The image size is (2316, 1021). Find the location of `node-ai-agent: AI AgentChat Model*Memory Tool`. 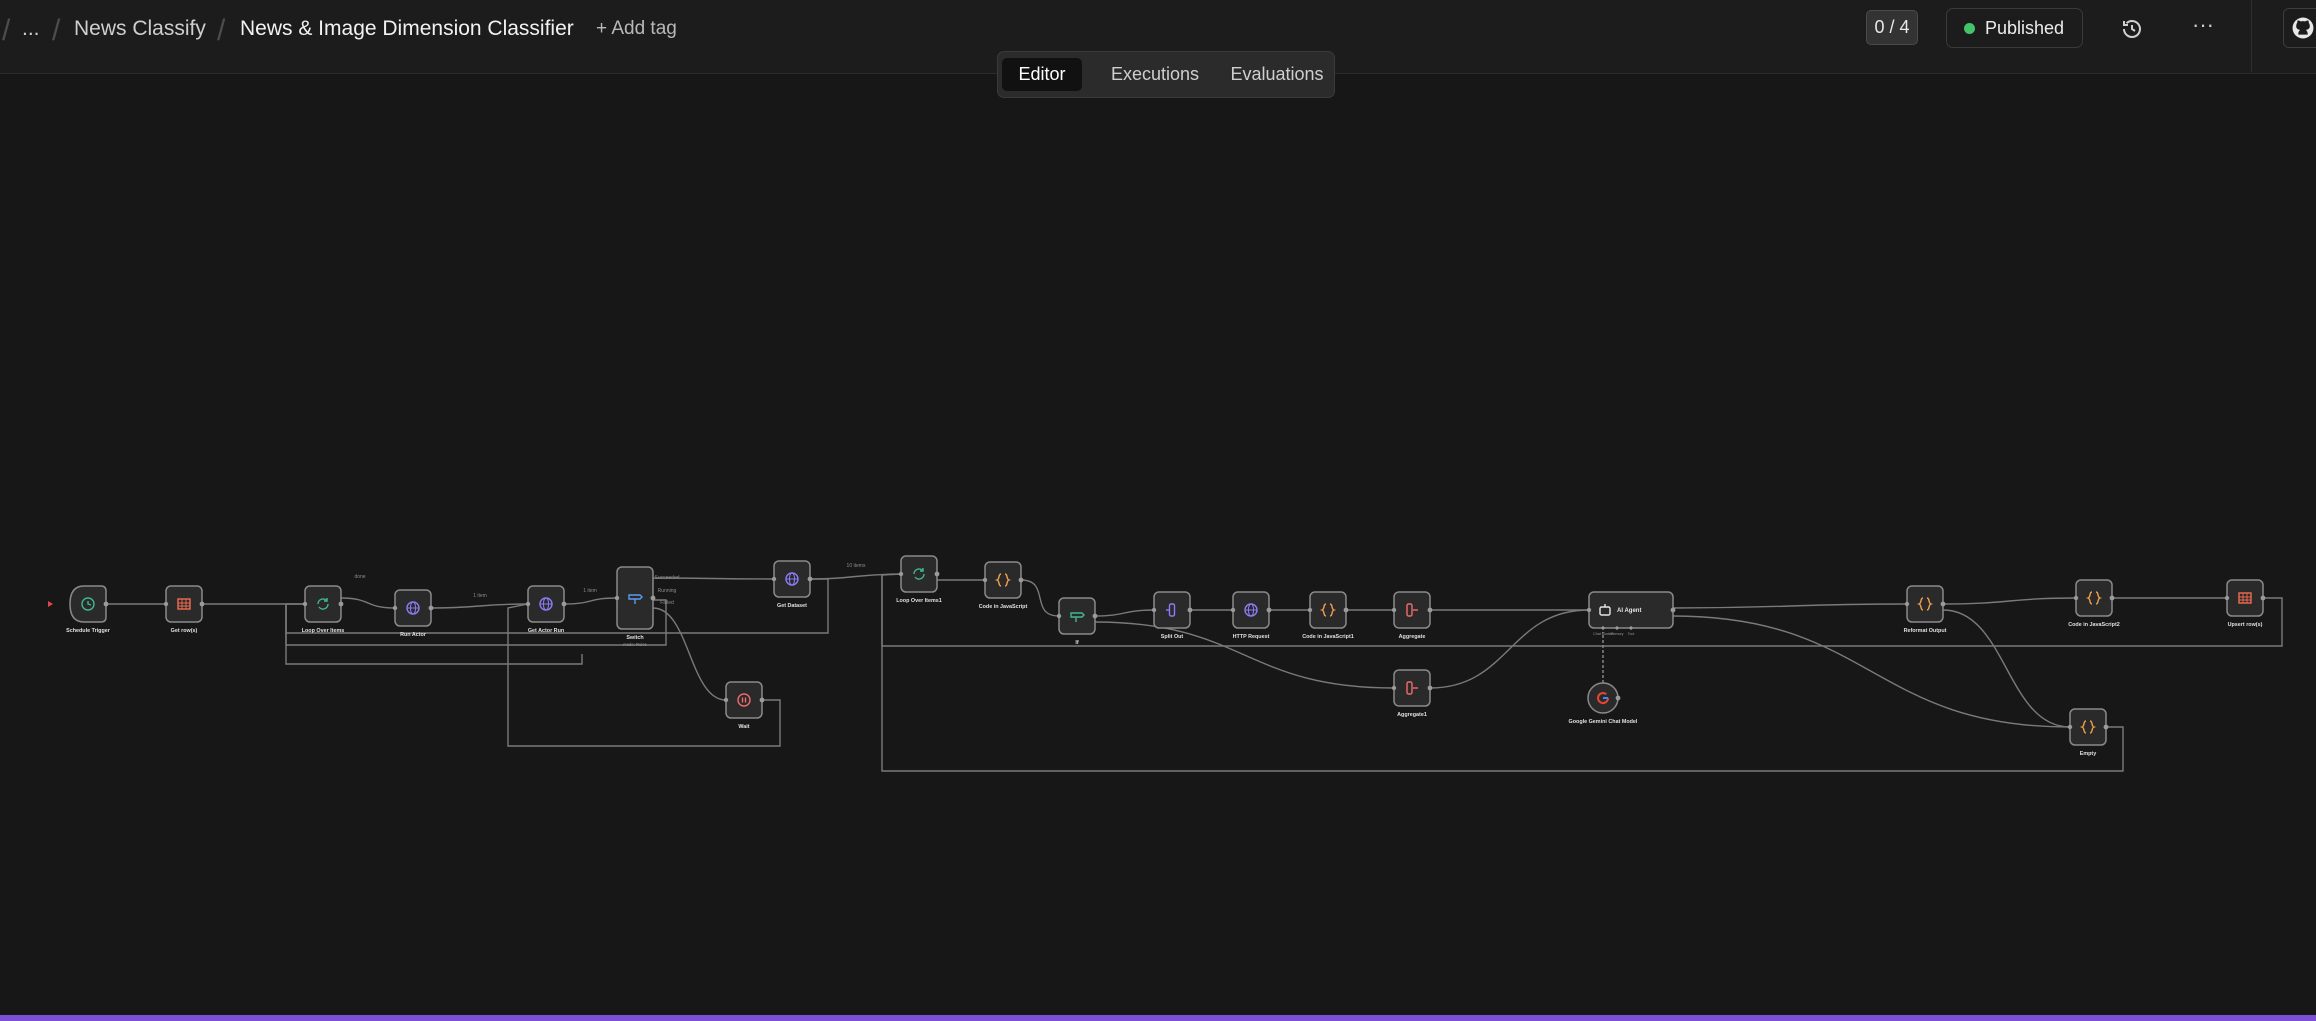

node-ai-agent: AI AgentChat Model*Memory Tool is located at coordinates (1631, 613).